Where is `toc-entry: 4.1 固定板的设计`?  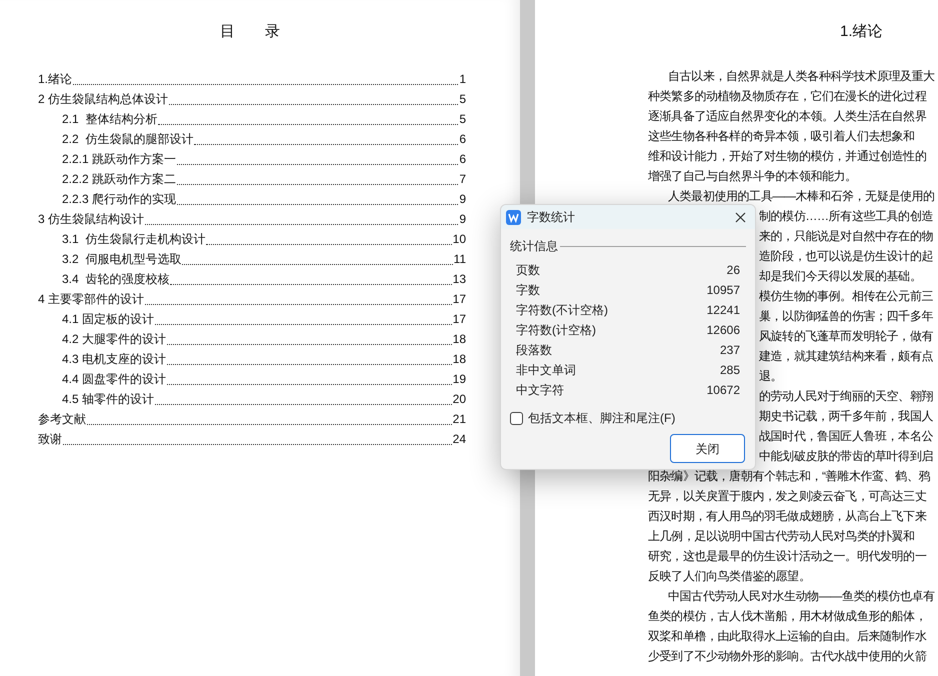 toc-entry: 4.1 固定板的设计 is located at coordinates (96, 319).